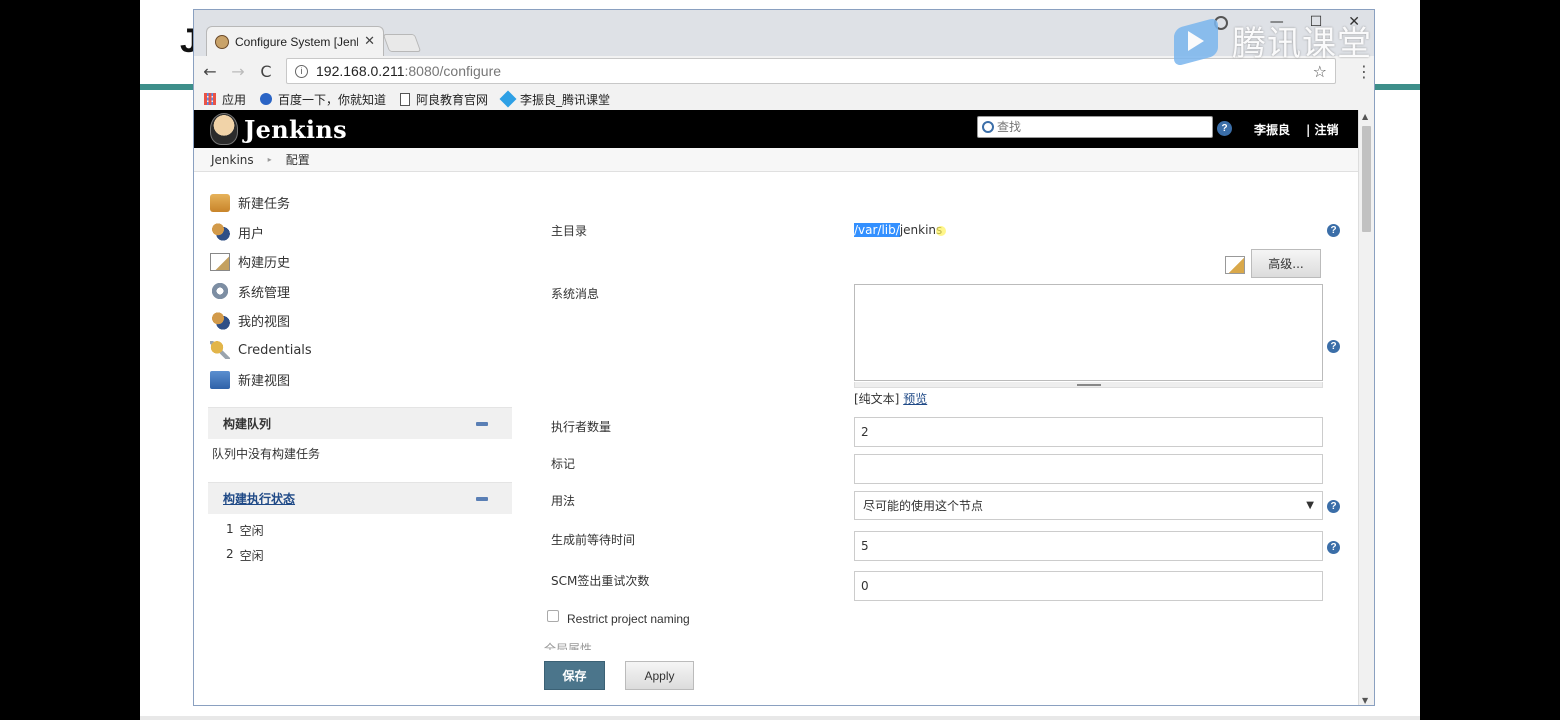  What do you see at coordinates (251, 234) in the screenshot?
I see `nav-label: 用户` at bounding box center [251, 234].